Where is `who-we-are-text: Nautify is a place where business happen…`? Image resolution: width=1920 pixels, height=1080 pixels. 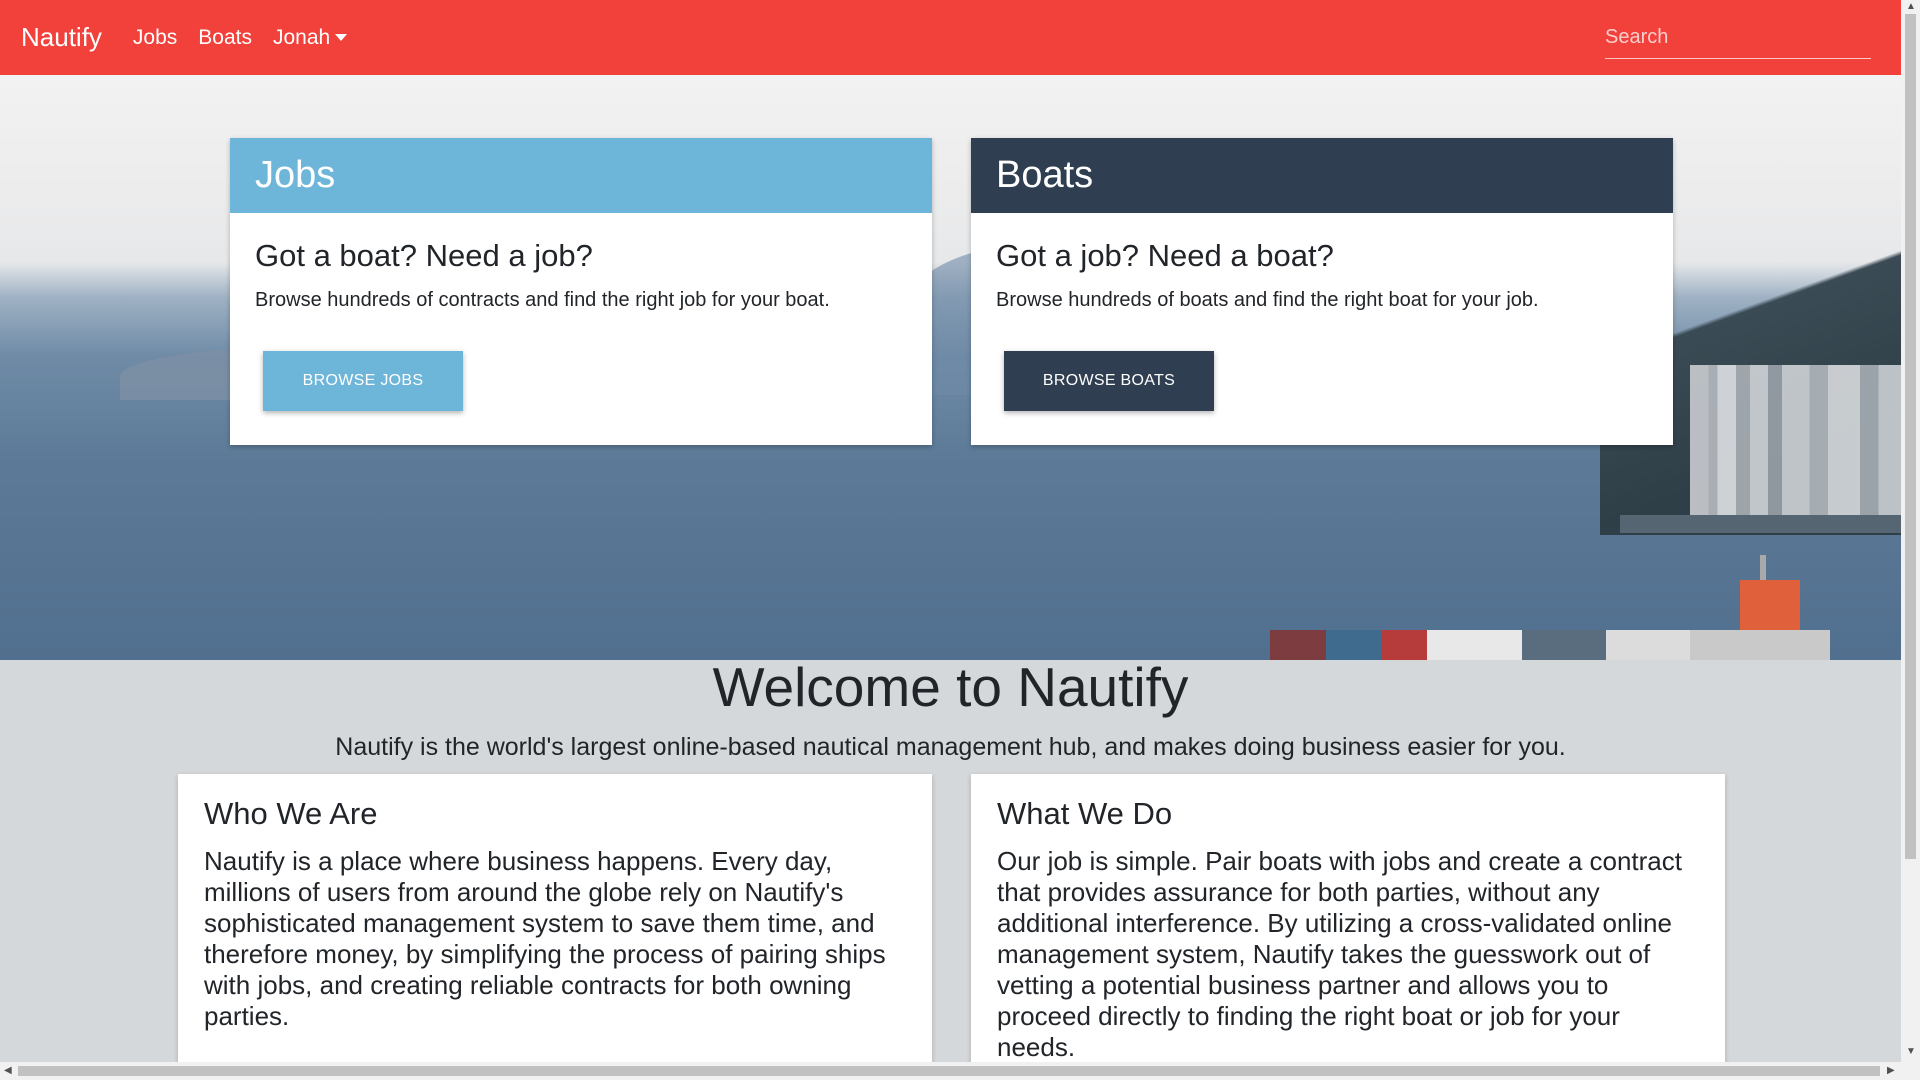
who-we-are-text: Nautify is a place where business happen… is located at coordinates (545, 938).